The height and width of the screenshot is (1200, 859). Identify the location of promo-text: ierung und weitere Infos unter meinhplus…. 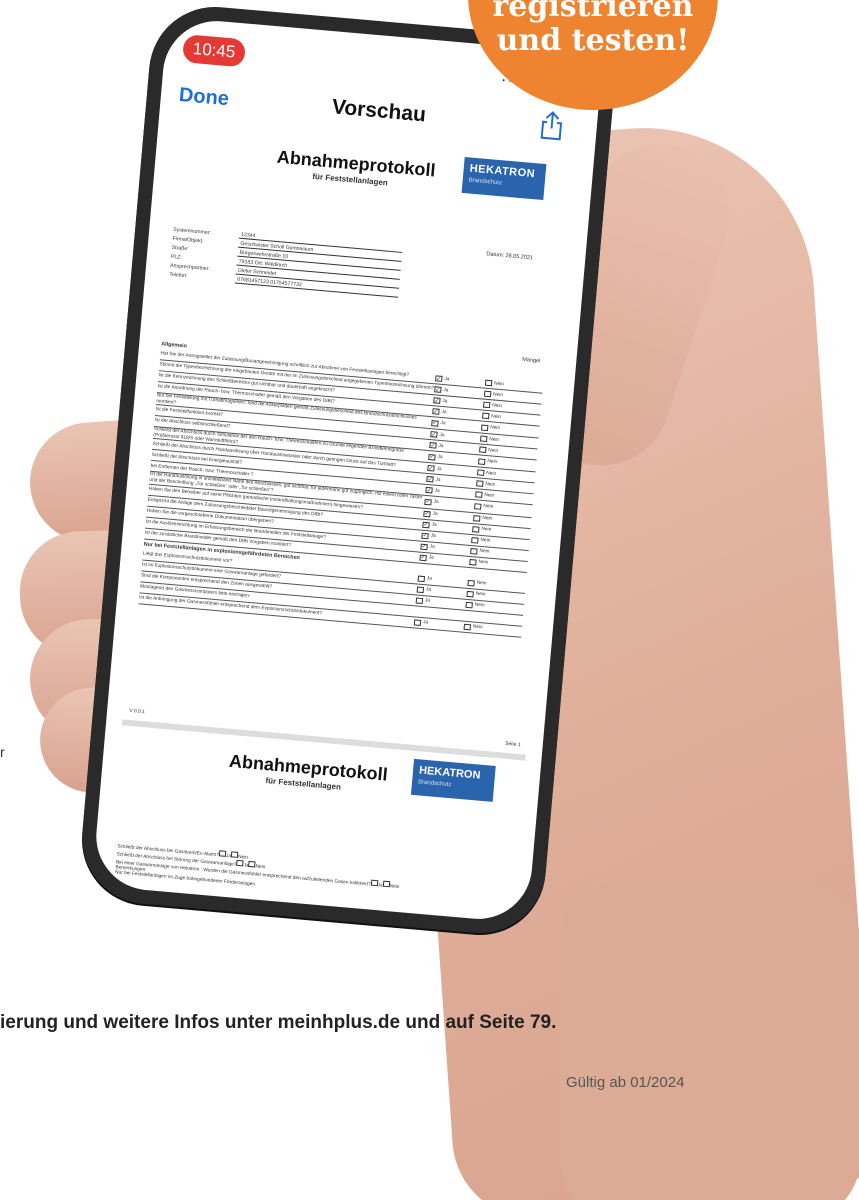
(278, 1022).